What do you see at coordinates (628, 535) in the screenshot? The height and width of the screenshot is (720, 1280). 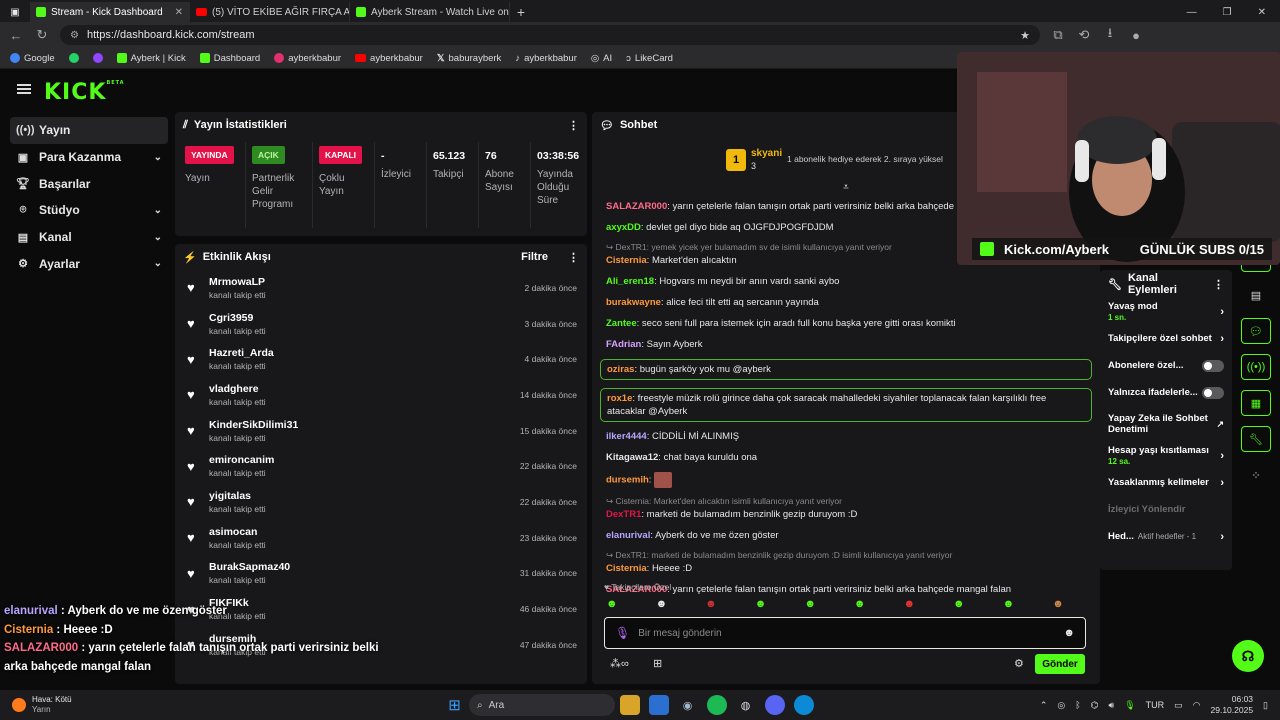 I see `chat-username: elanurival` at bounding box center [628, 535].